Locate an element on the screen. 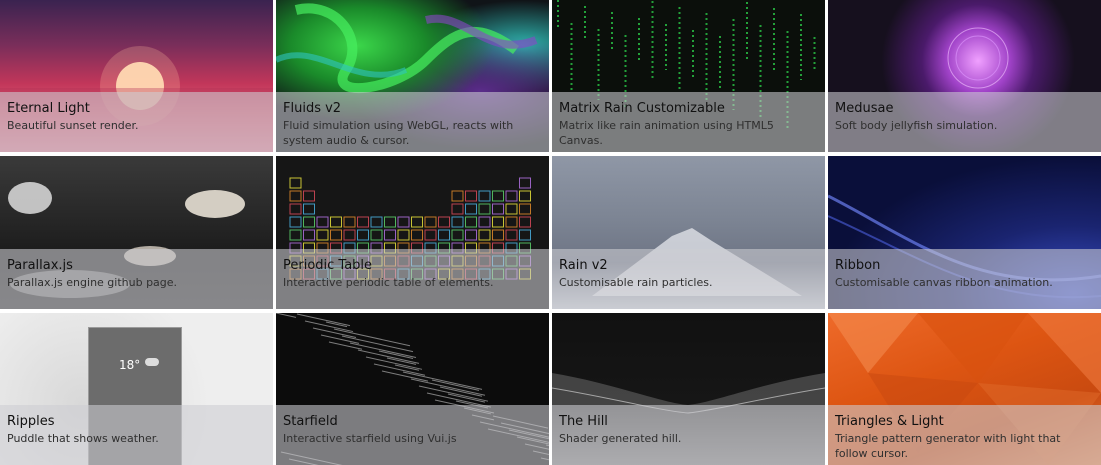 The height and width of the screenshot is (465, 1101). tile-info: The Hill Shader generated hill. is located at coordinates (688, 435).